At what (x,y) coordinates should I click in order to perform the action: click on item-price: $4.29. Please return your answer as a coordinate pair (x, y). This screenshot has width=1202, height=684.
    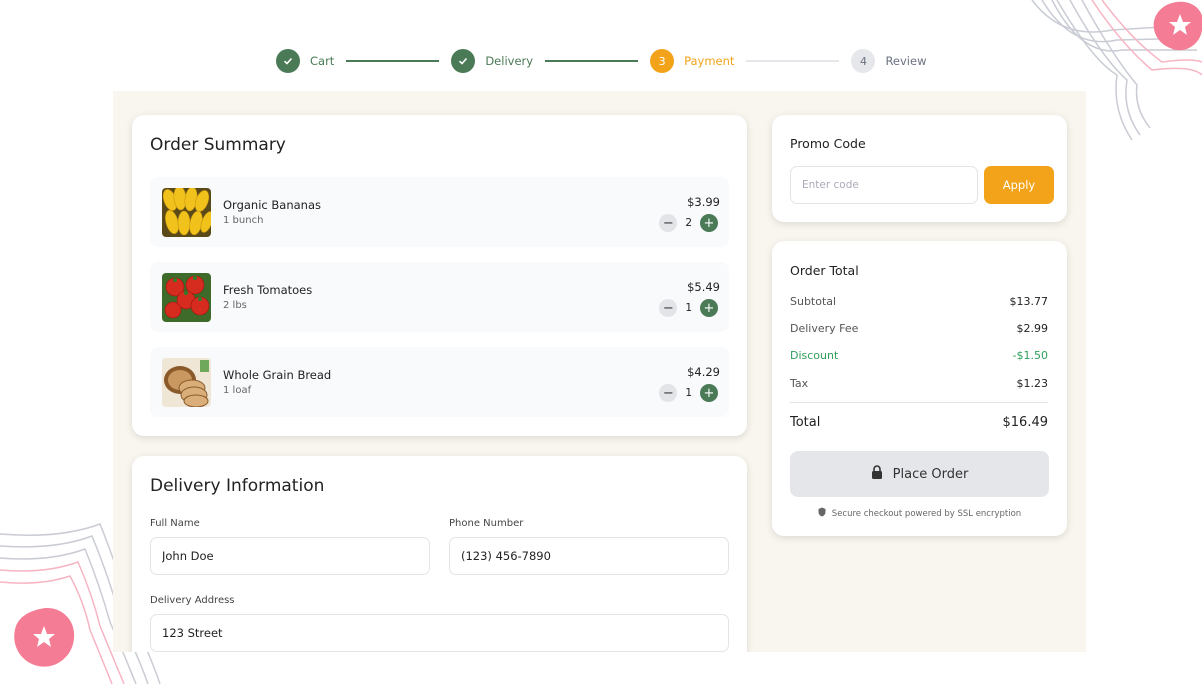
    Looking at the image, I should click on (703, 372).